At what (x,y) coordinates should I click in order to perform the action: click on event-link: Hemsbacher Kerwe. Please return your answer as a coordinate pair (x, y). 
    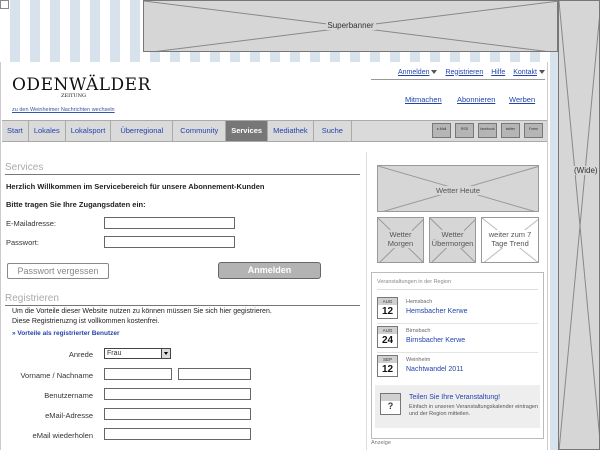
    Looking at the image, I should click on (436, 311).